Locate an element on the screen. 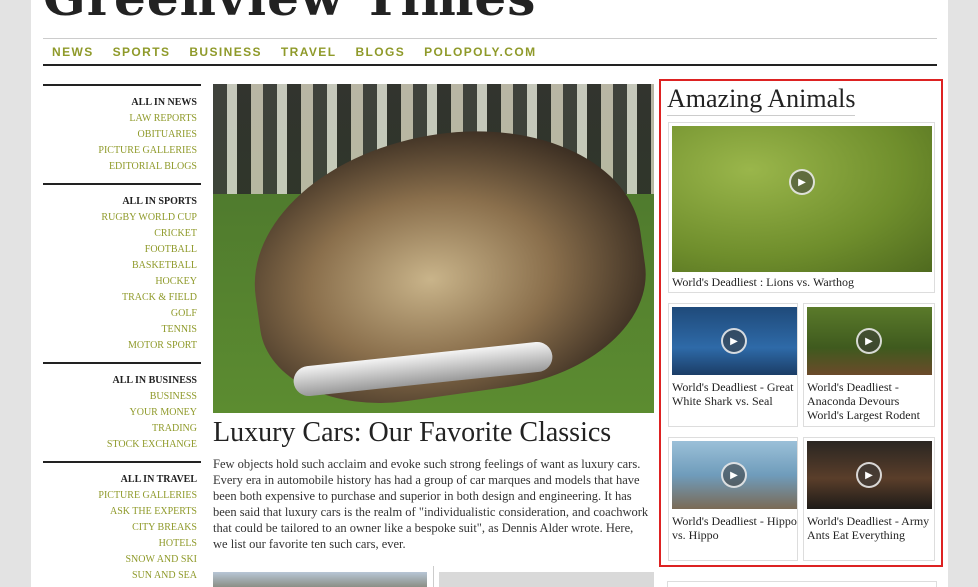 This screenshot has width=978, height=587. sidebar-group-heading: ALL IN NEWS is located at coordinates (120, 103).